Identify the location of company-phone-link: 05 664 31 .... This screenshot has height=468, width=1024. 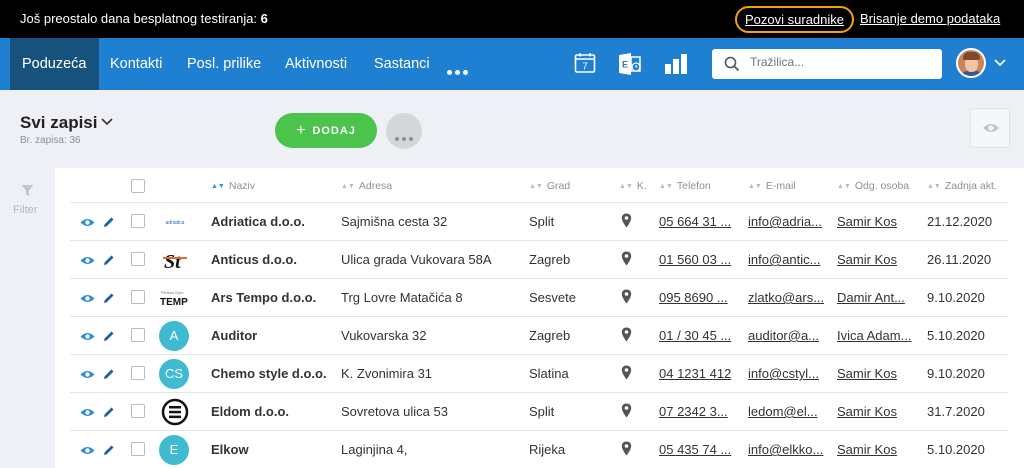
(696, 221).